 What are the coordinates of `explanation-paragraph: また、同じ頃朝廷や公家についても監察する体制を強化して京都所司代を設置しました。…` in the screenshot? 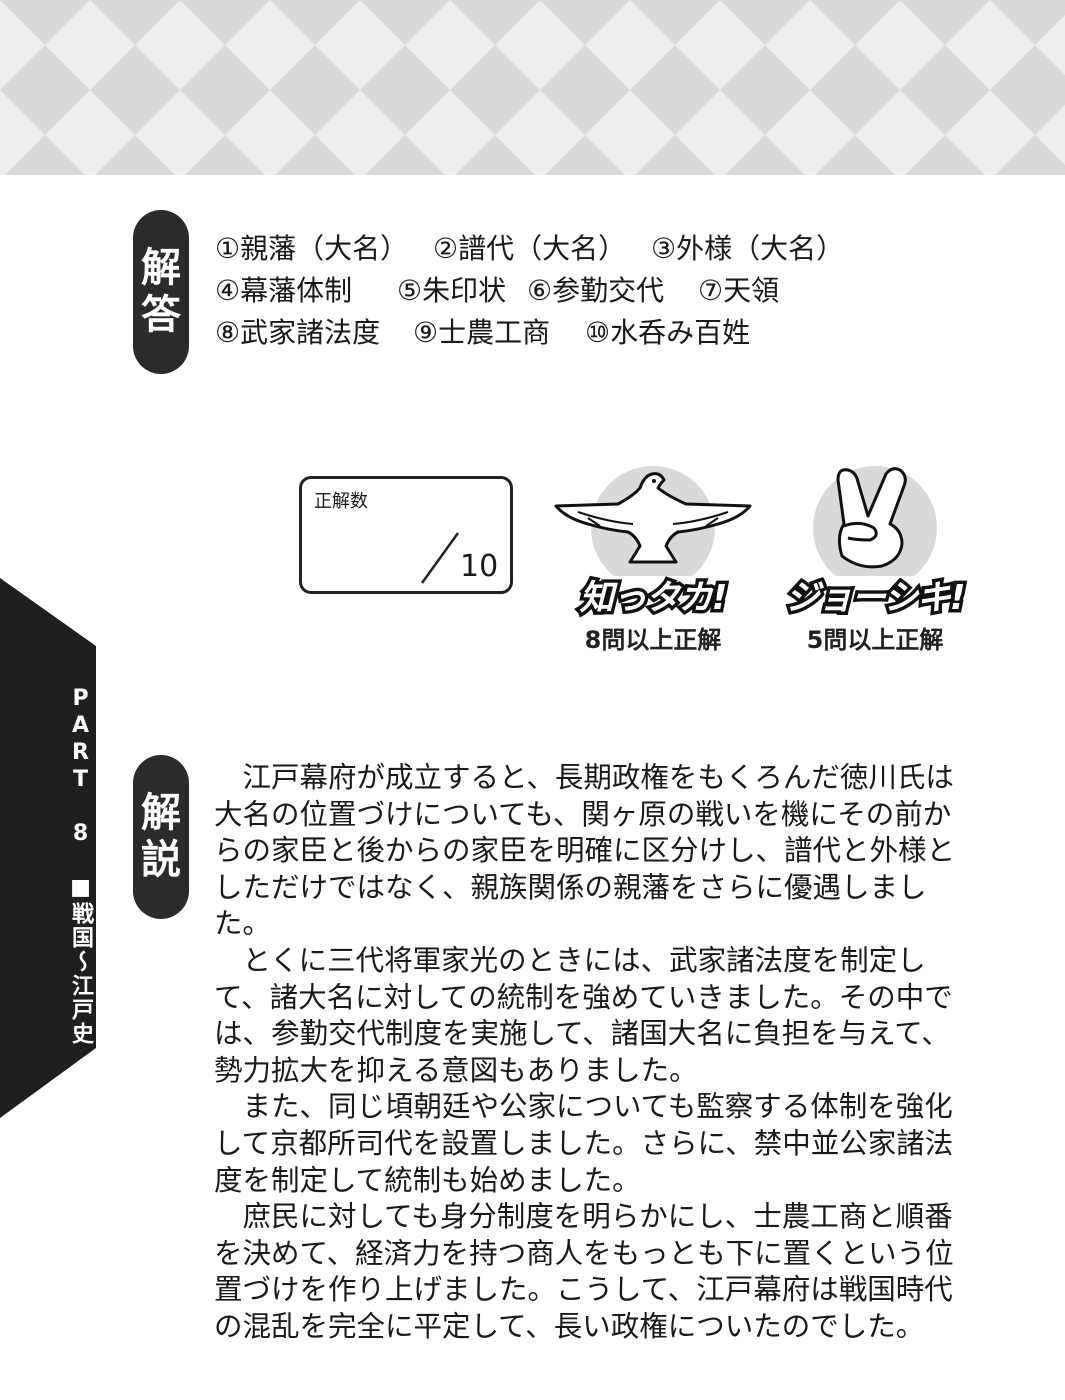 It's located at (584, 1143).